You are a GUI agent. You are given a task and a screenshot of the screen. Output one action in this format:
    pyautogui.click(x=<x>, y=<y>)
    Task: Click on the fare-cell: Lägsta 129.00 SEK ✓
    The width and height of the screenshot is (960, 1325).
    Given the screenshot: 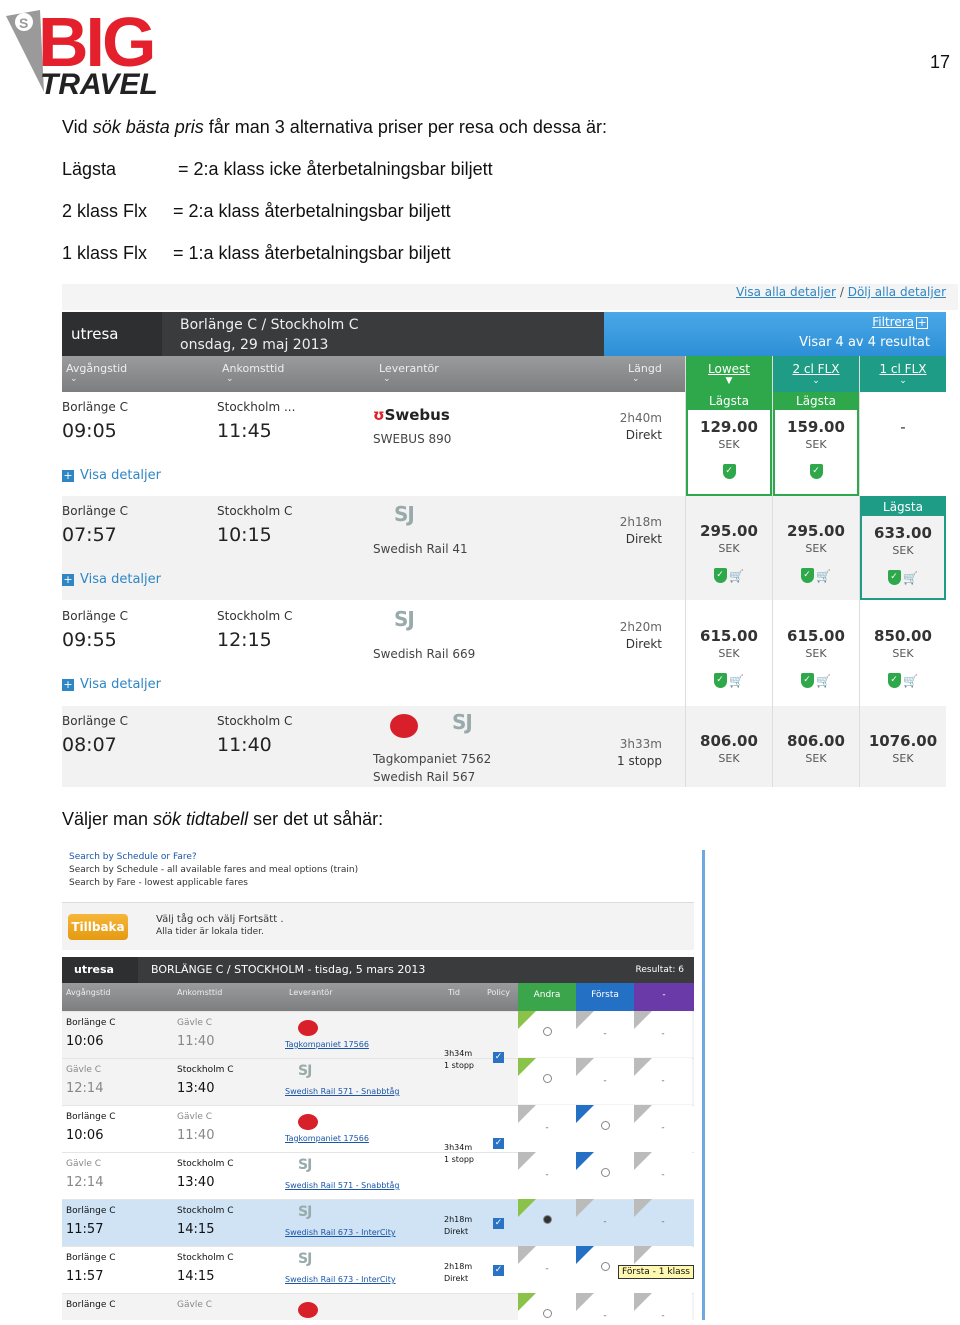 What is the action you would take?
    pyautogui.click(x=729, y=444)
    